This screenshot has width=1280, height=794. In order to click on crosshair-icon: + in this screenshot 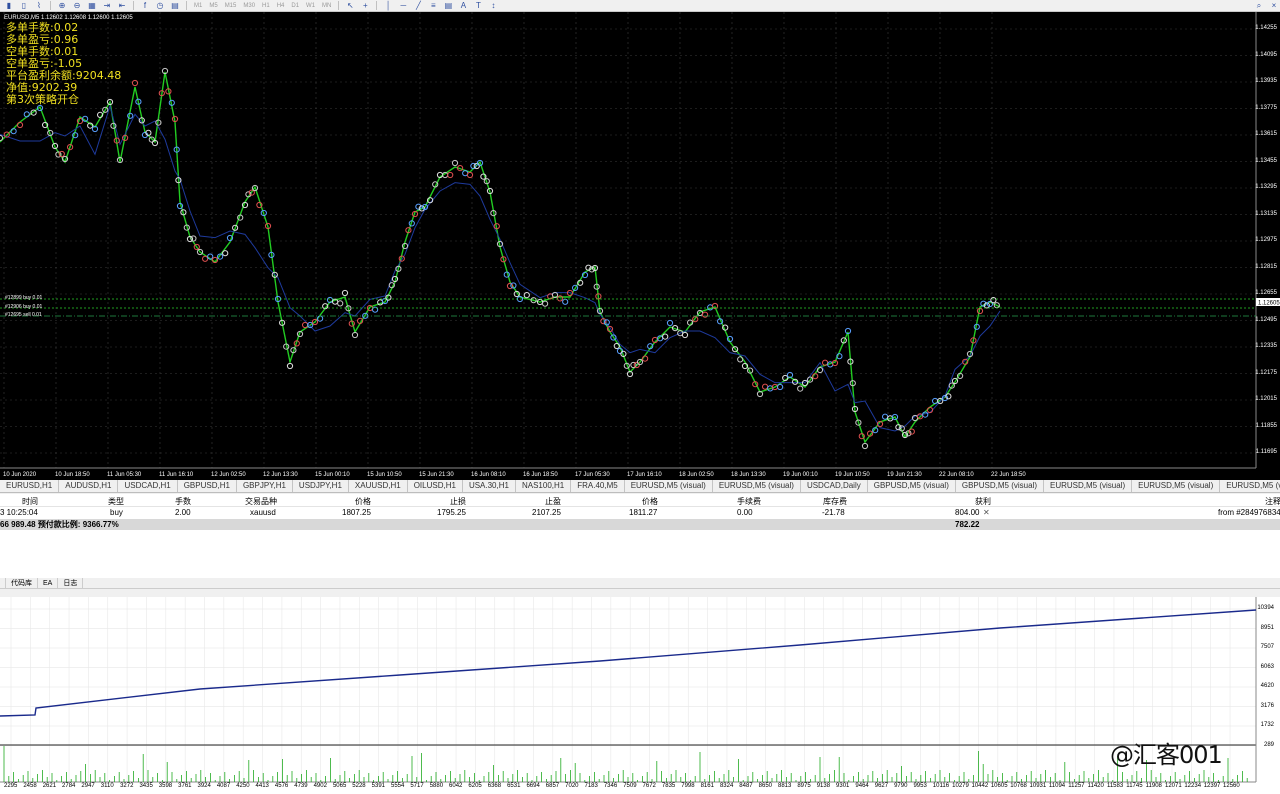, I will do `click(365, 6)`.